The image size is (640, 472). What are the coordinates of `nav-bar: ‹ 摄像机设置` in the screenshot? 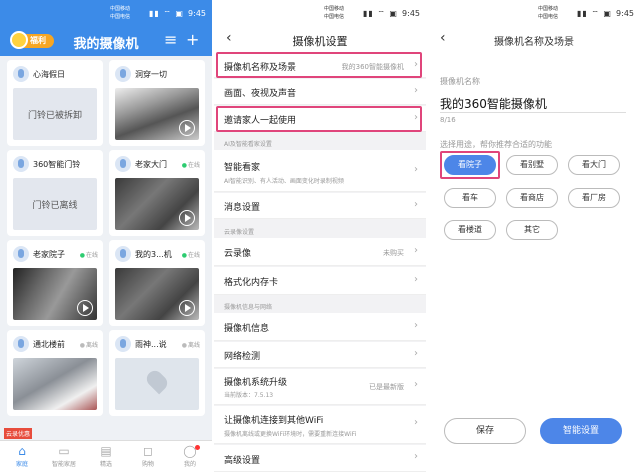 It's located at (320, 39).